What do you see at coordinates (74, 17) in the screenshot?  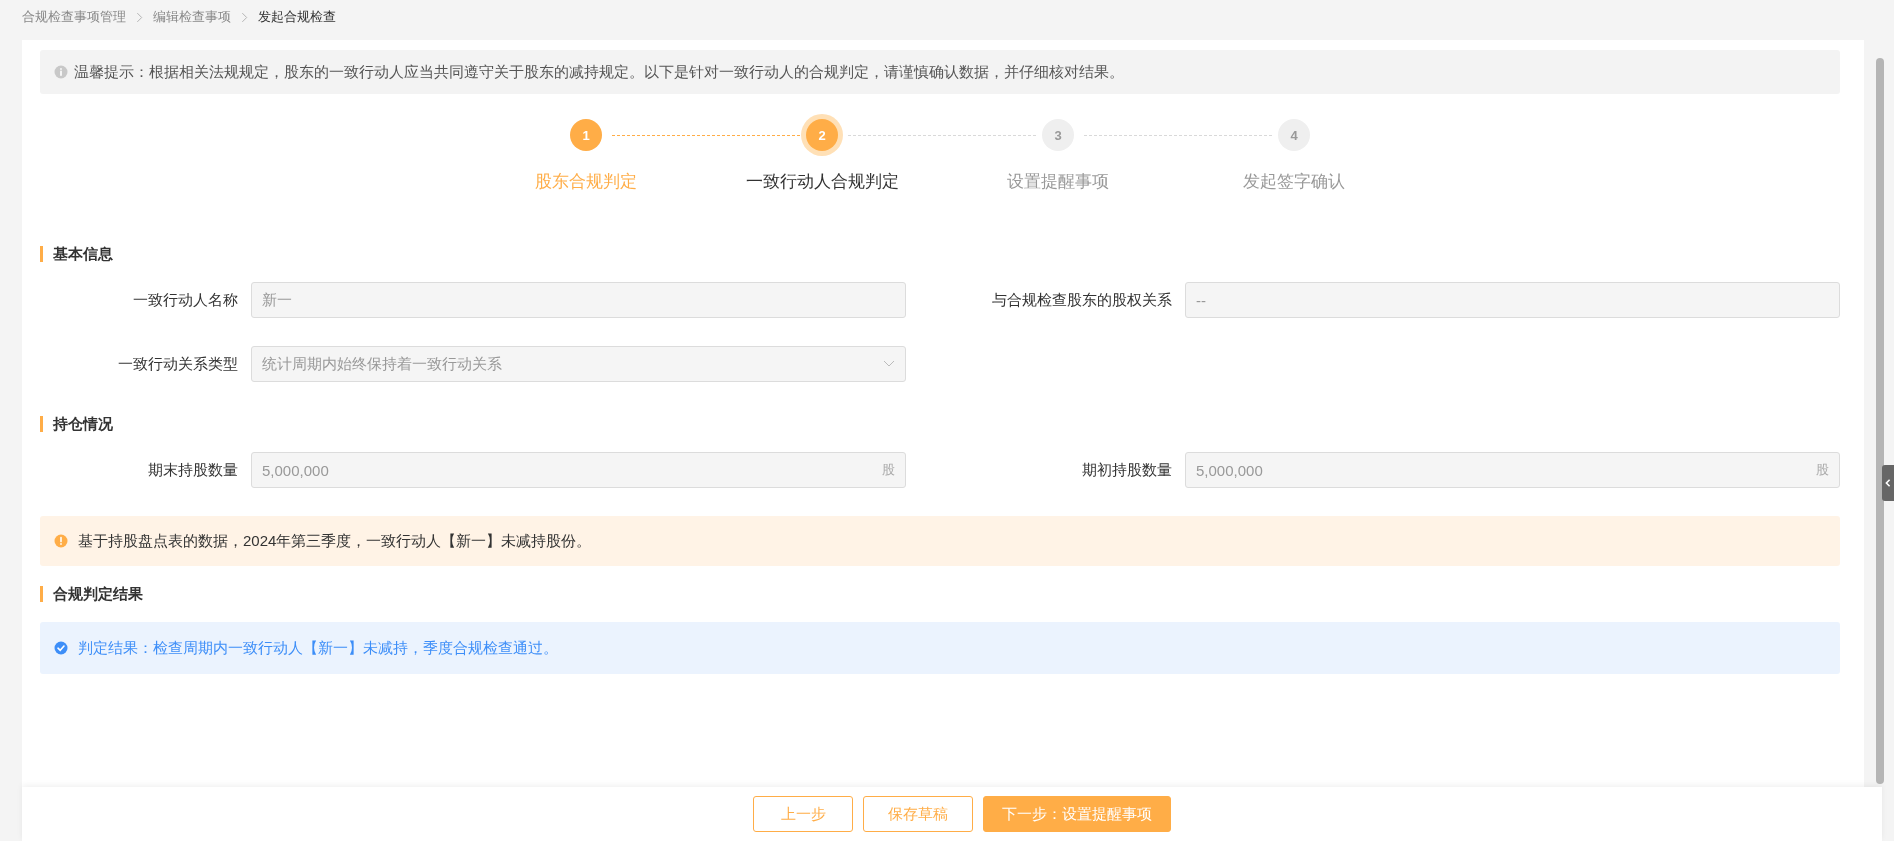 I see `breadcrumb-link: 合规检查事项管理` at bounding box center [74, 17].